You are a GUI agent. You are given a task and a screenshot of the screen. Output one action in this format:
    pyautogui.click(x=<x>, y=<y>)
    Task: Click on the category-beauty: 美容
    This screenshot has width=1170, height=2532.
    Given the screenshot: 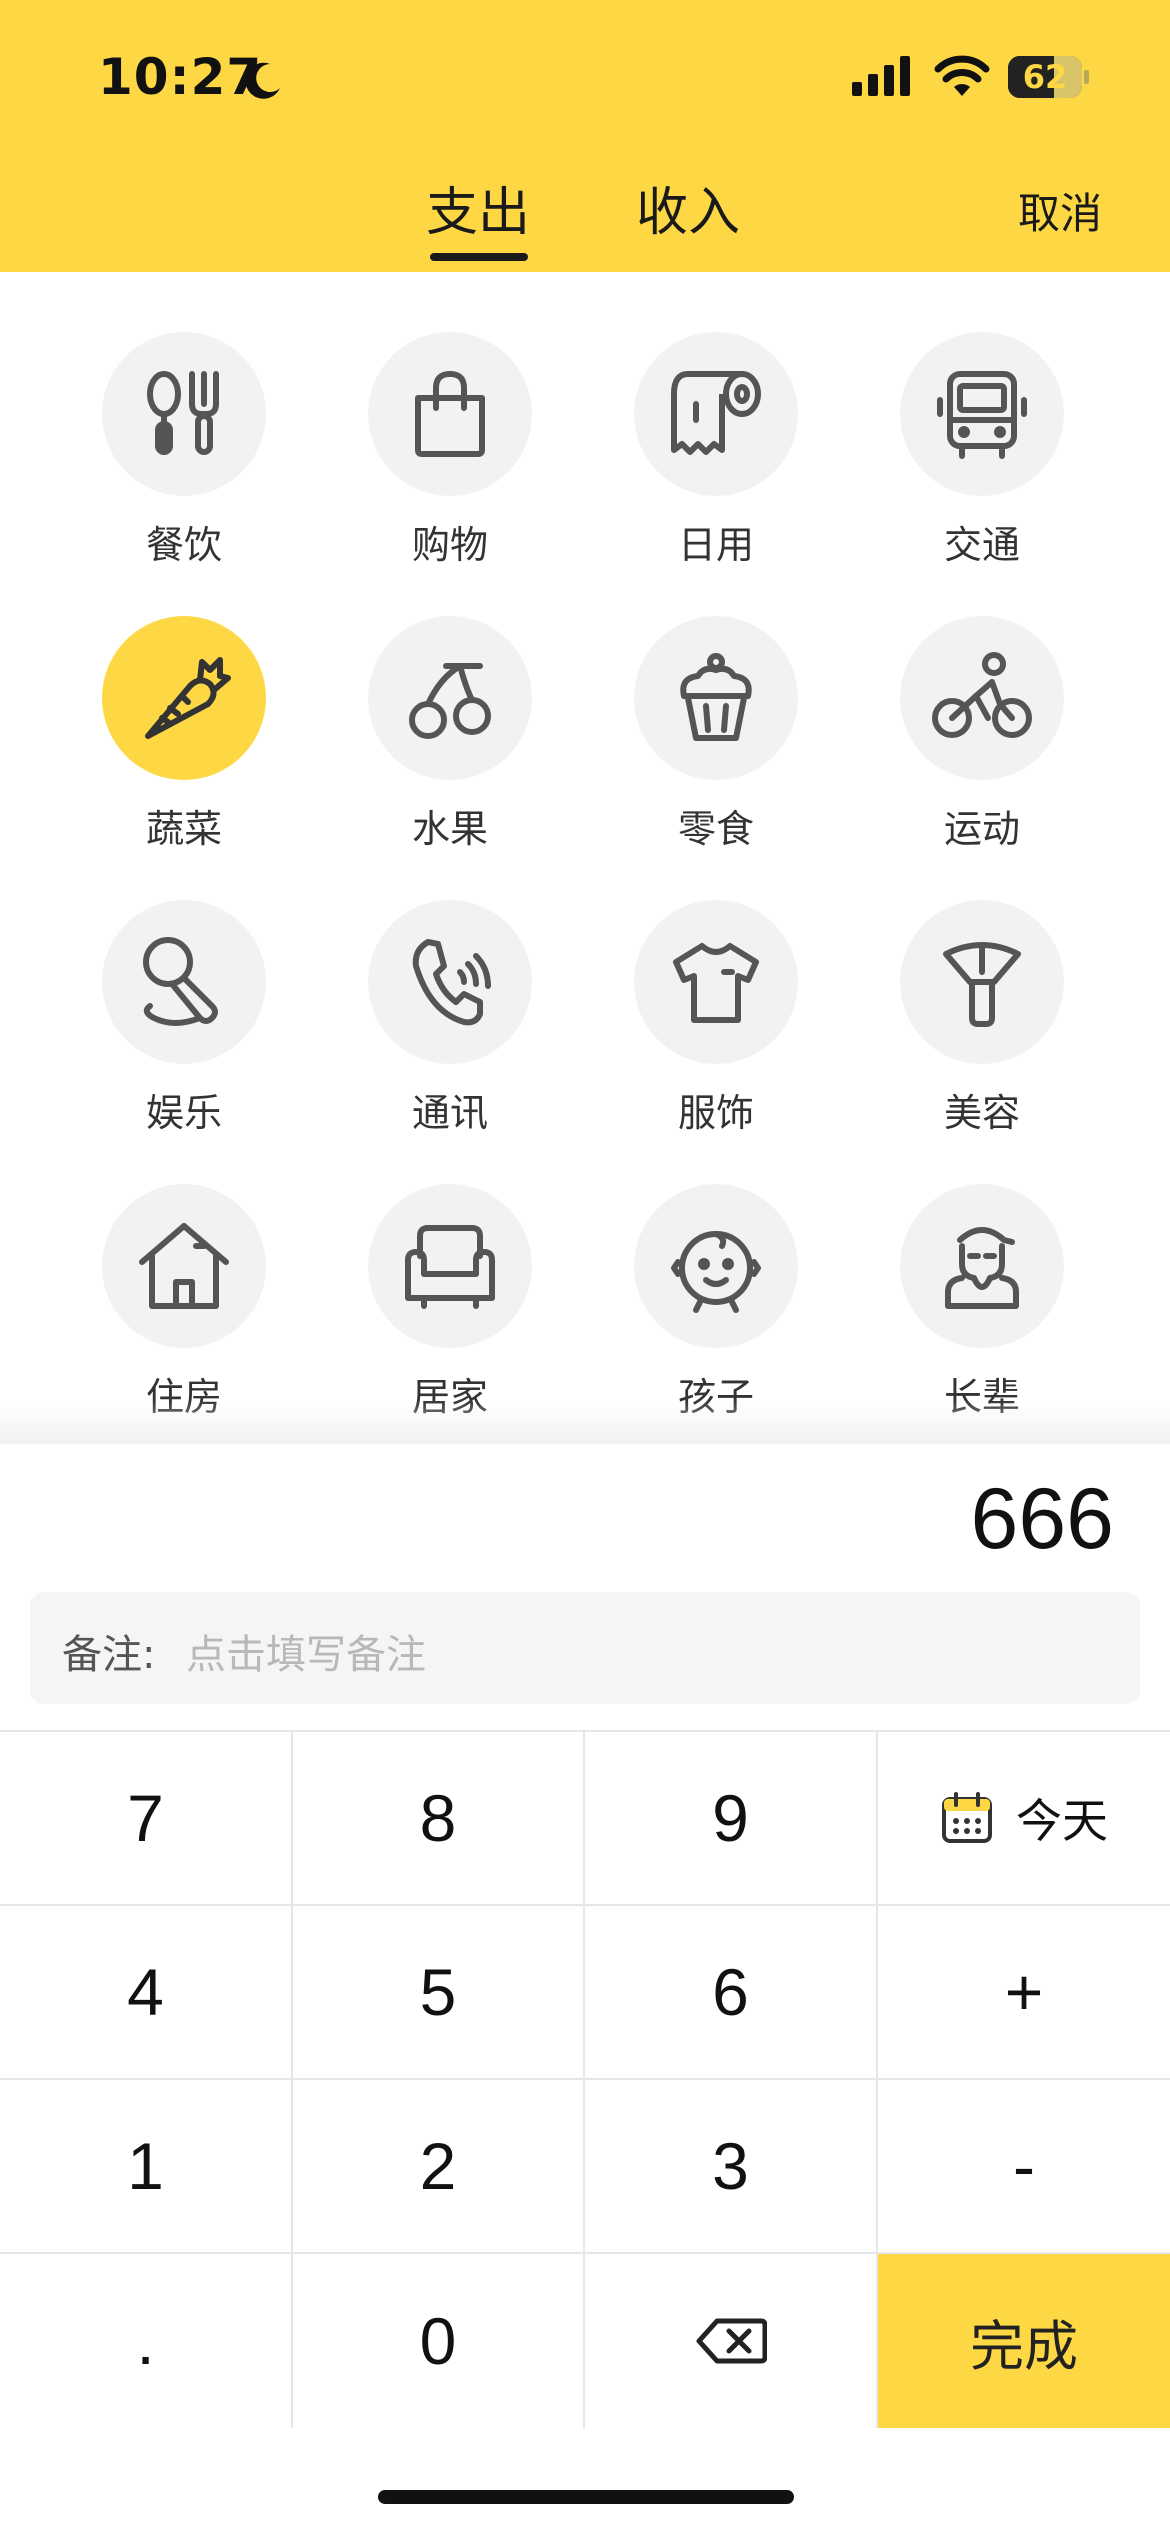 What is the action you would take?
    pyautogui.click(x=982, y=1030)
    